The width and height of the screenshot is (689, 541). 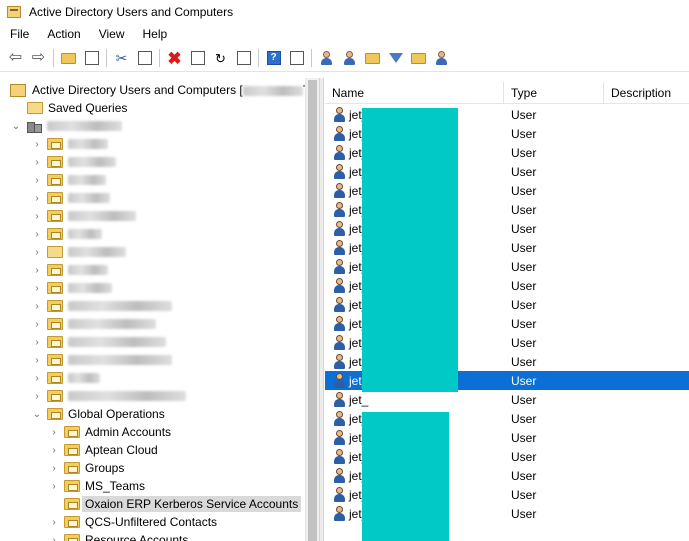 I want to click on properties-icon, so click(x=198, y=58).